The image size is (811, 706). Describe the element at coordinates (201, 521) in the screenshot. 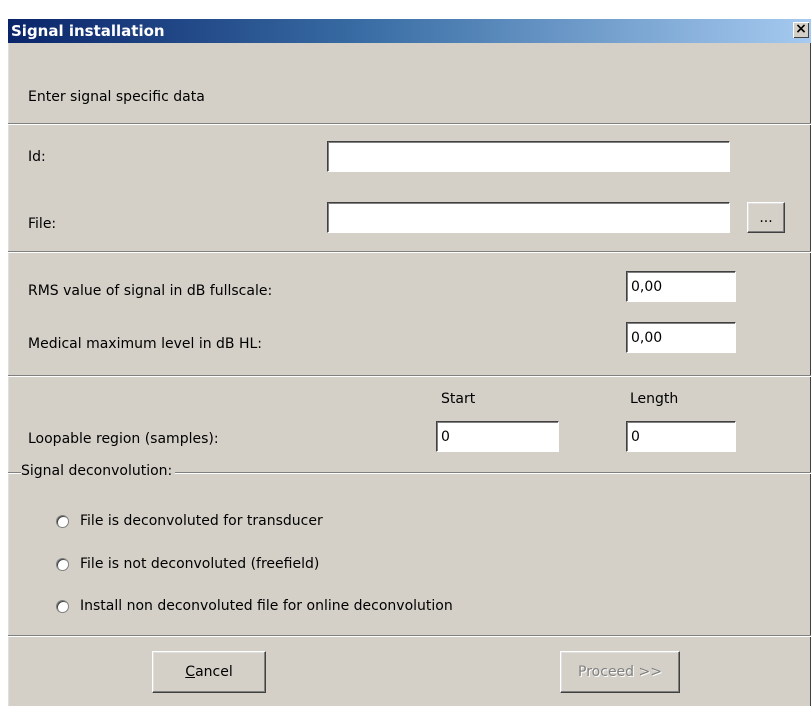

I see `radio-label: File is deconvoluted for transducer` at that location.